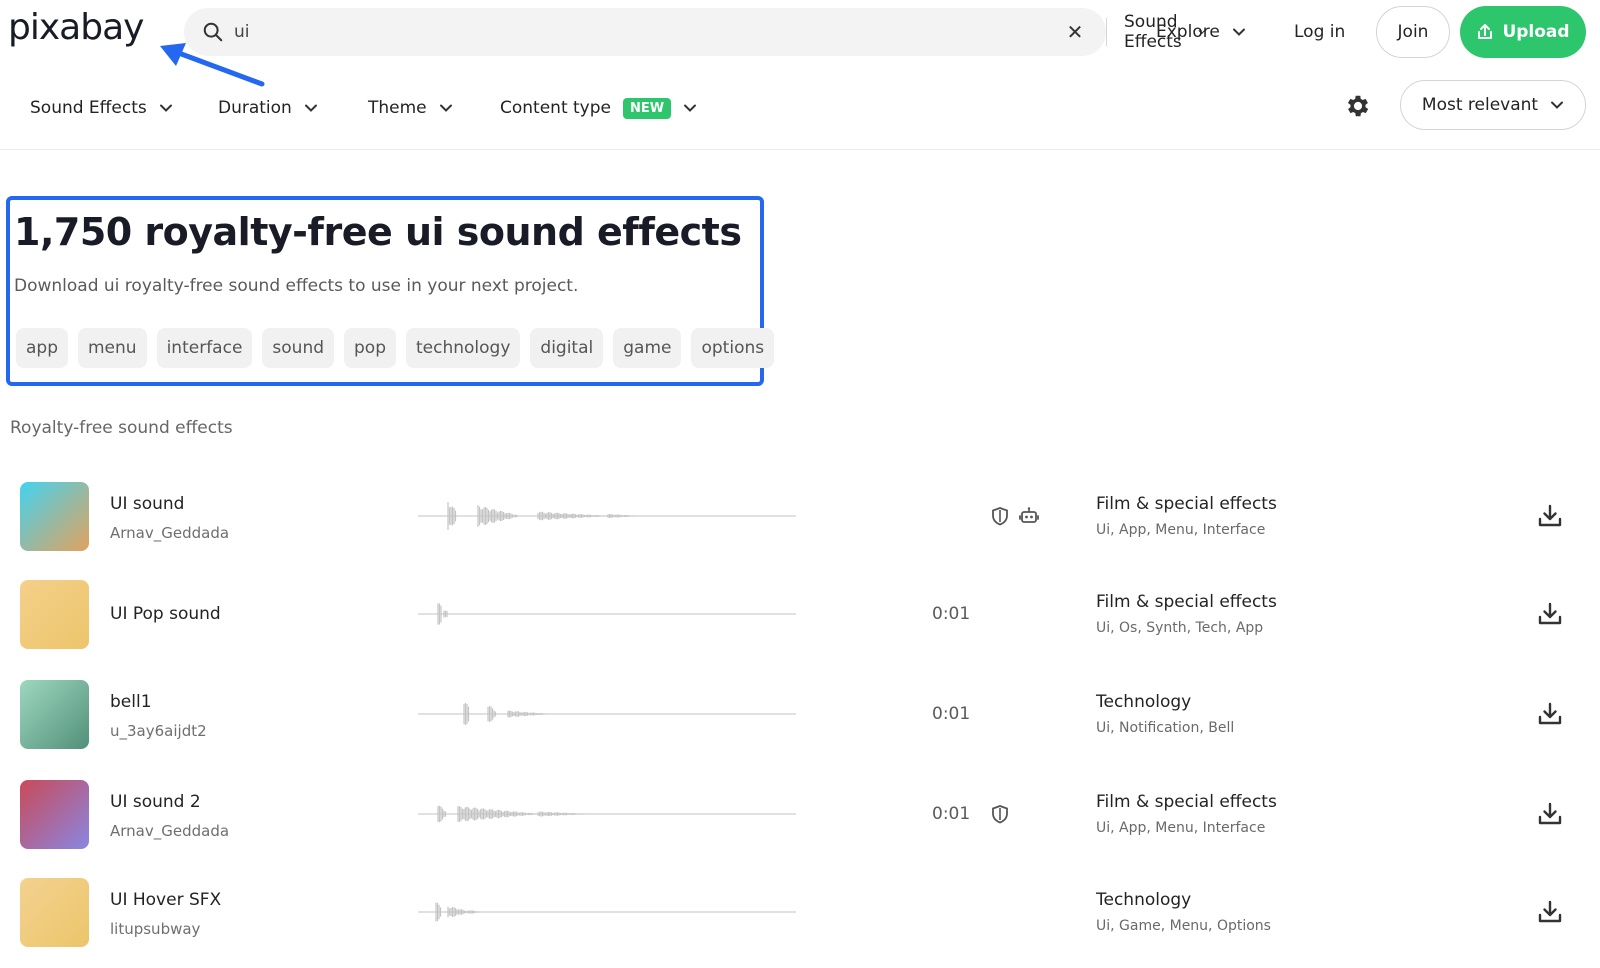 The width and height of the screenshot is (1600, 968). Describe the element at coordinates (1075, 32) in the screenshot. I see `clear-search-icon: ✕` at that location.